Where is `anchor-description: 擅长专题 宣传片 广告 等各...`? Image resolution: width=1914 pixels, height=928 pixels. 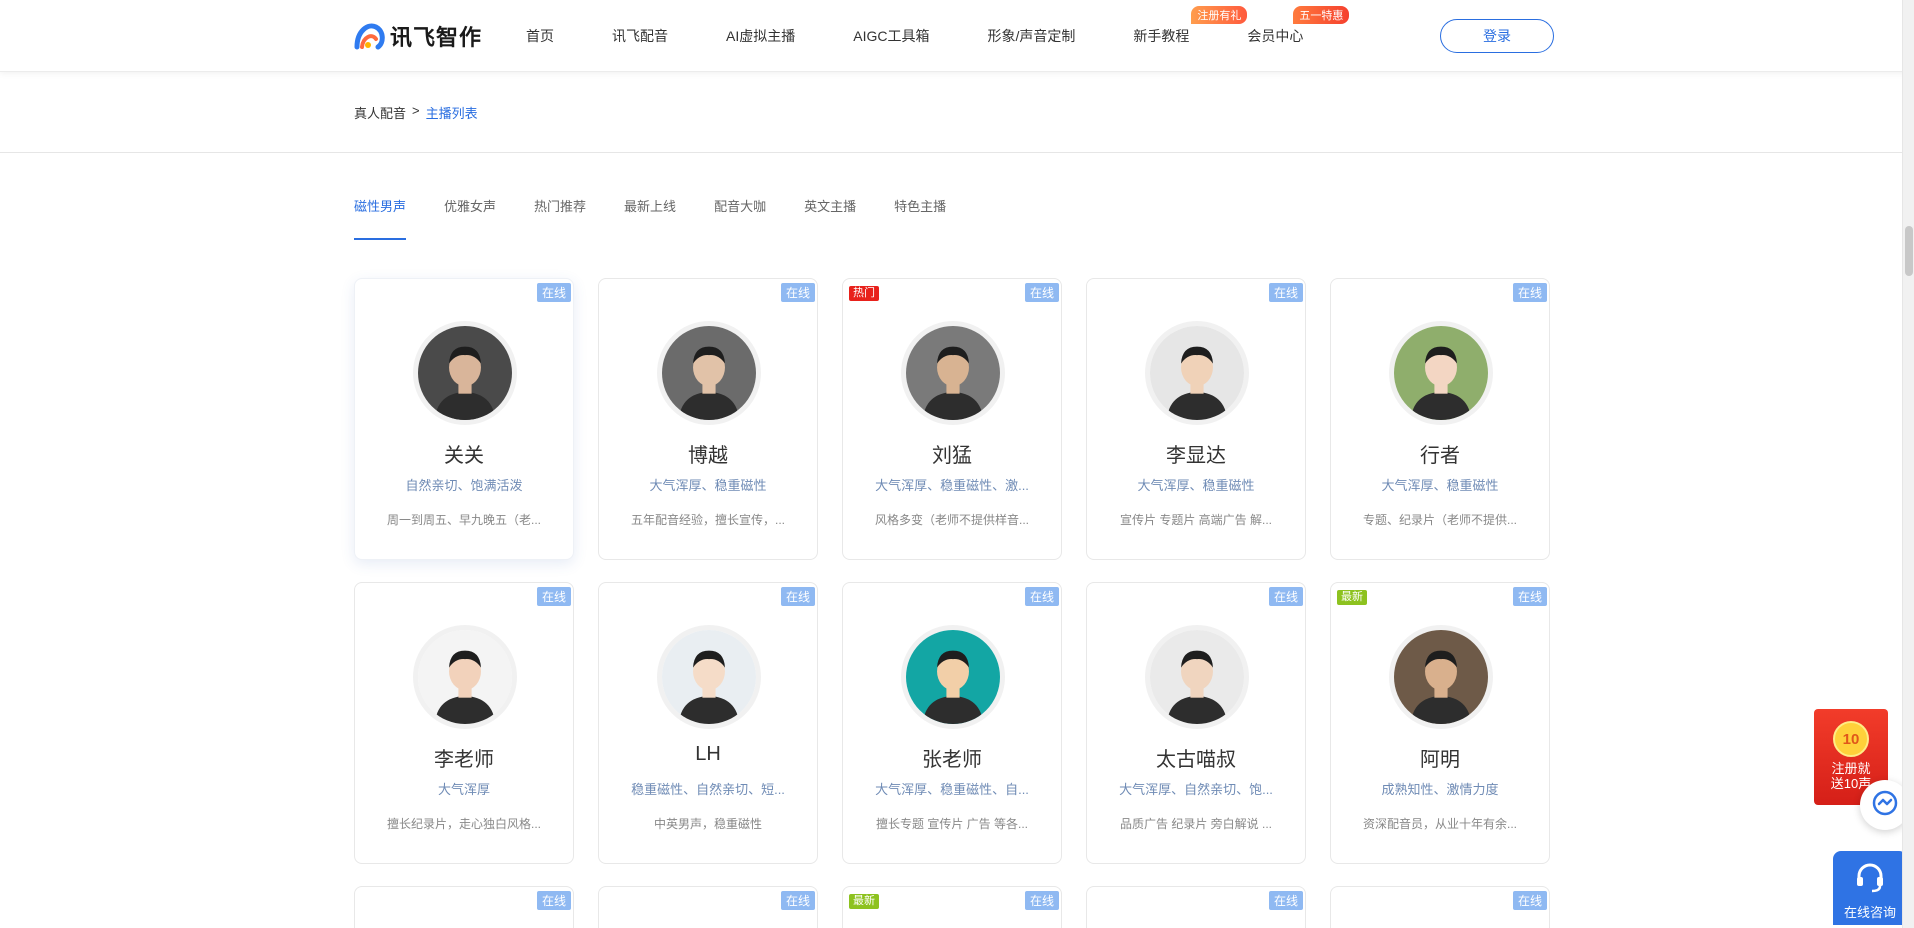
anchor-description: 擅长专题 宣传片 广告 等各... is located at coordinates (951, 824).